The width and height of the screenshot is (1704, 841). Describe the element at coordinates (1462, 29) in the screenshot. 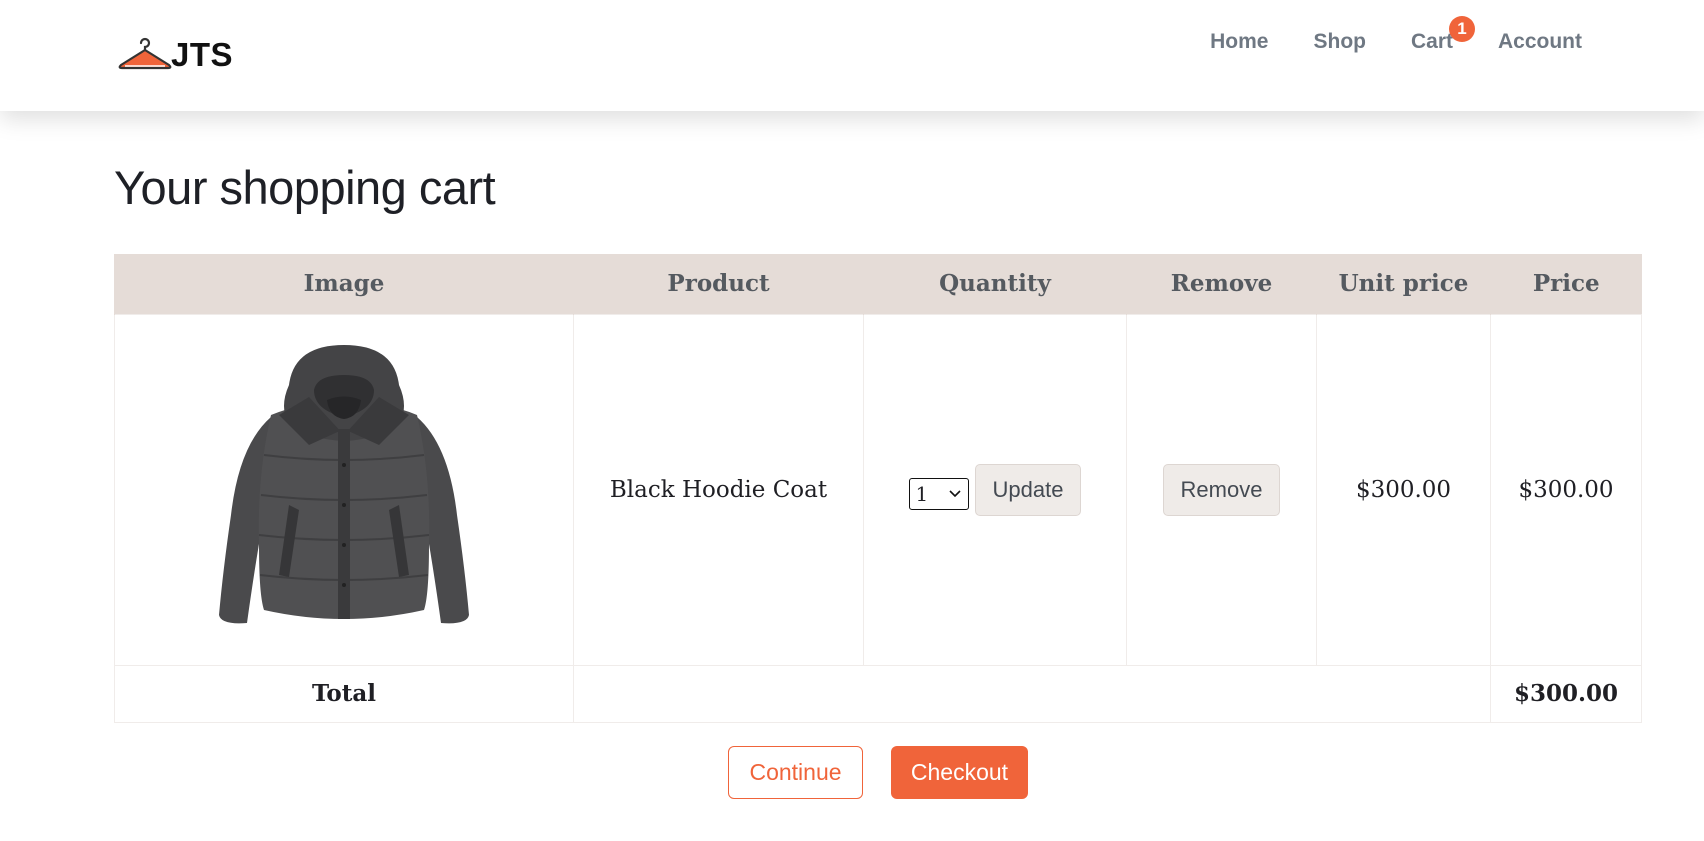

I see `cart-count-badge: 1` at that location.